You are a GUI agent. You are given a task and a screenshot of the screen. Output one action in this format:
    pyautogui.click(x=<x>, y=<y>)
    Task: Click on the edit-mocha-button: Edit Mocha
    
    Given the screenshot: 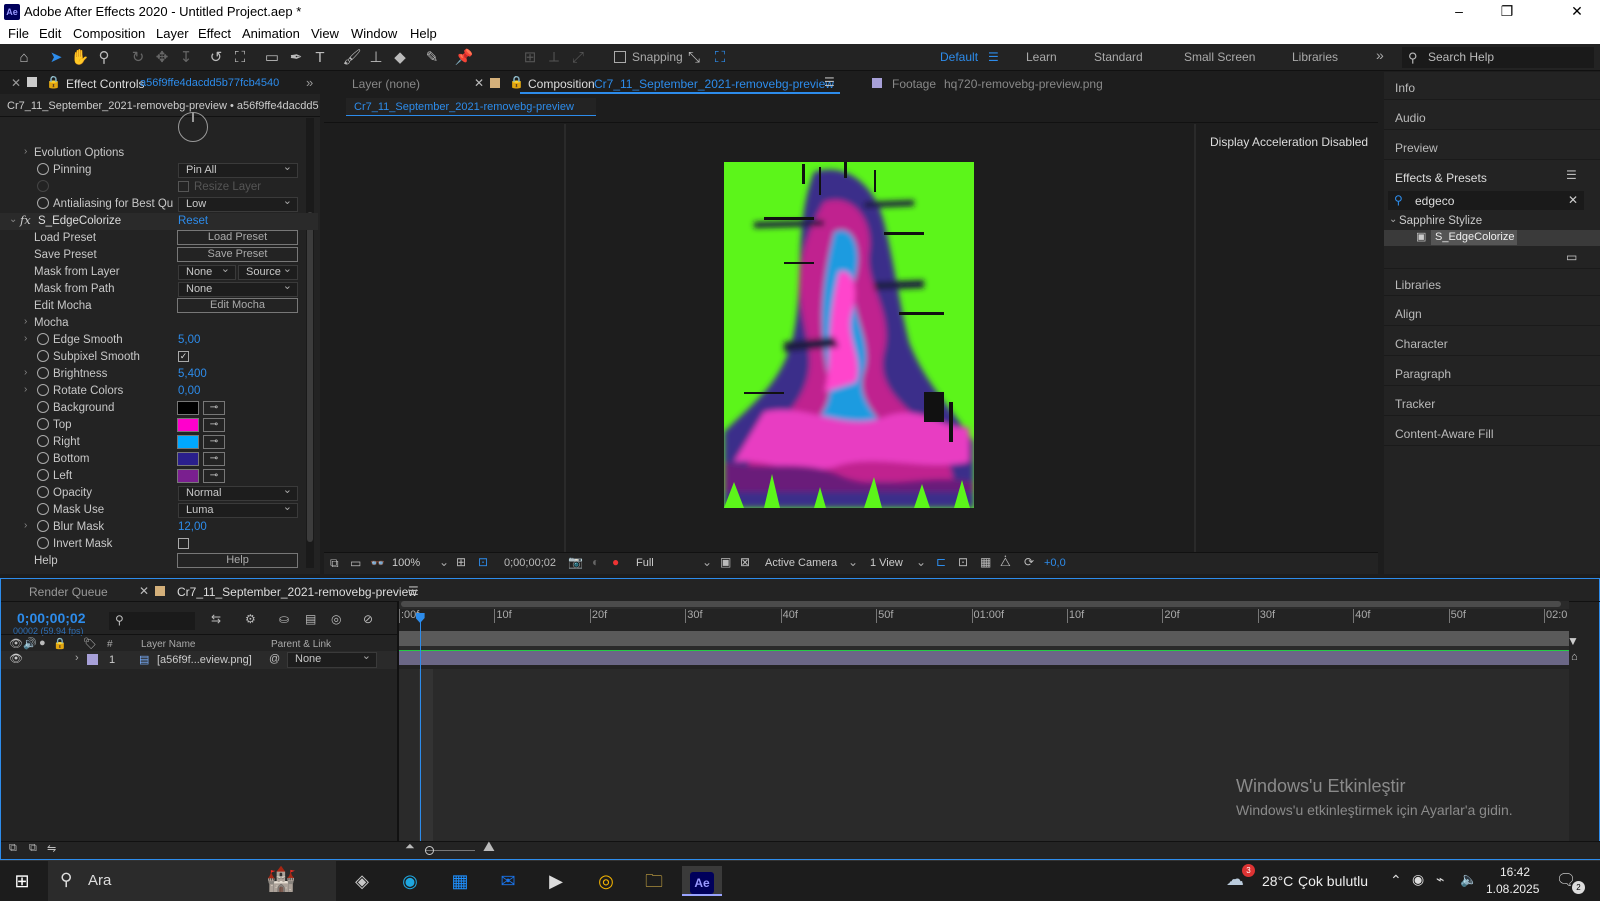 What is the action you would take?
    pyautogui.click(x=237, y=305)
    